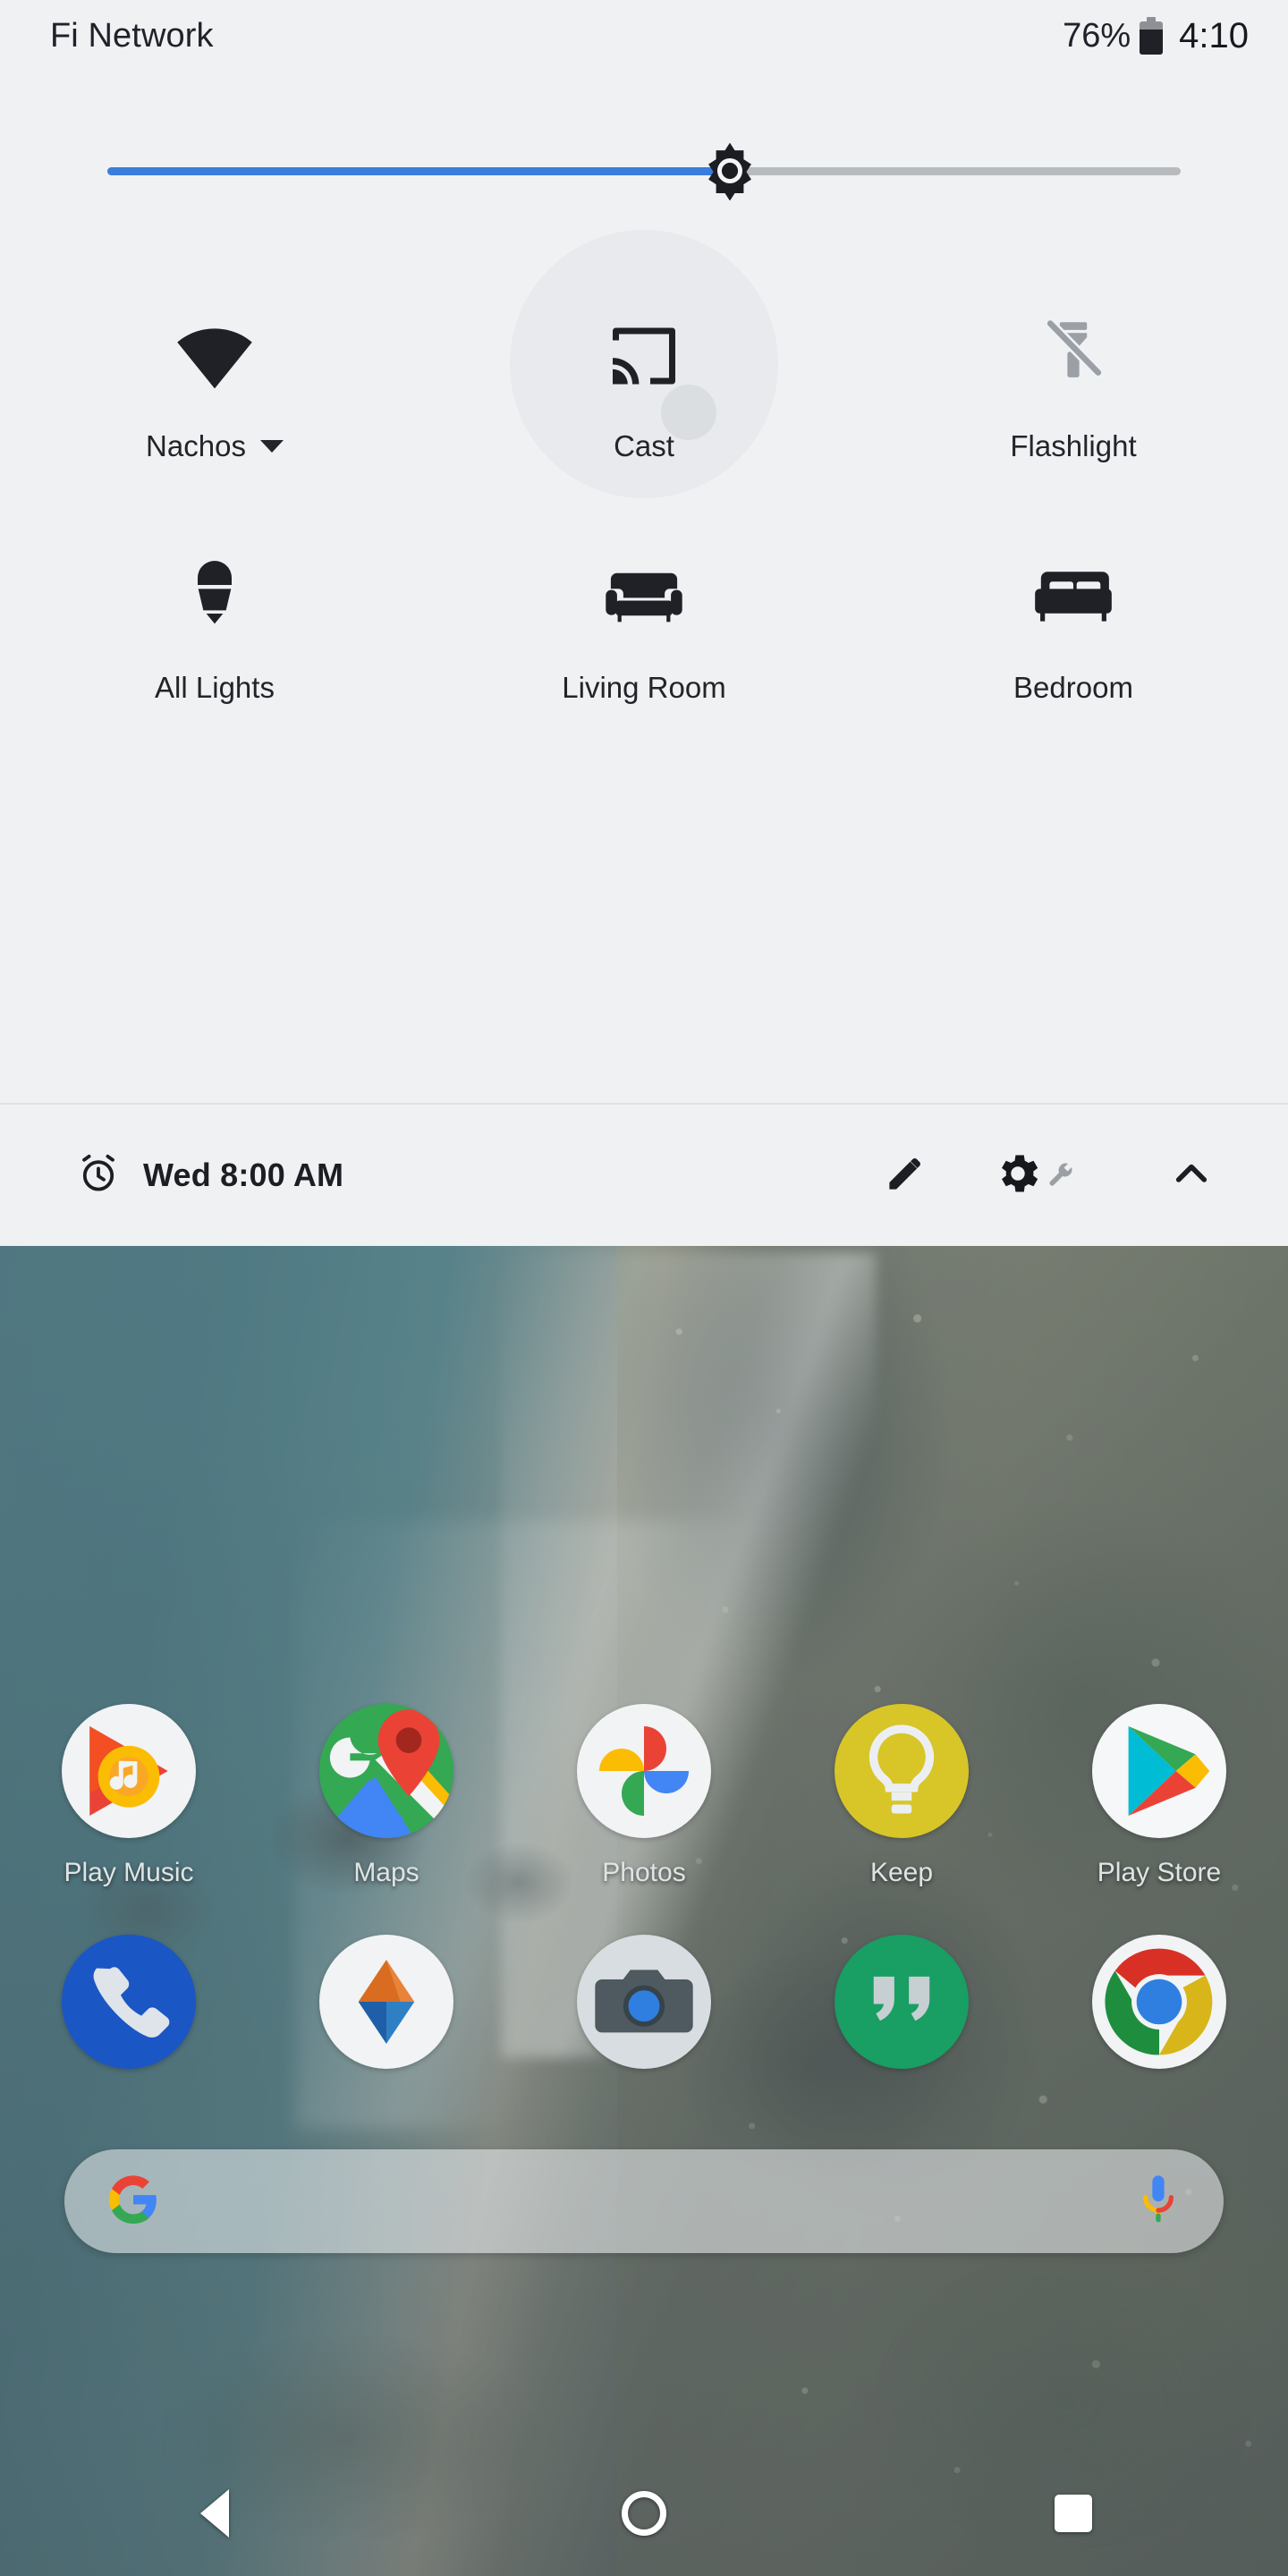 Image resolution: width=1288 pixels, height=2576 pixels. Describe the element at coordinates (129, 1771) in the screenshot. I see `play-music-icon` at that location.